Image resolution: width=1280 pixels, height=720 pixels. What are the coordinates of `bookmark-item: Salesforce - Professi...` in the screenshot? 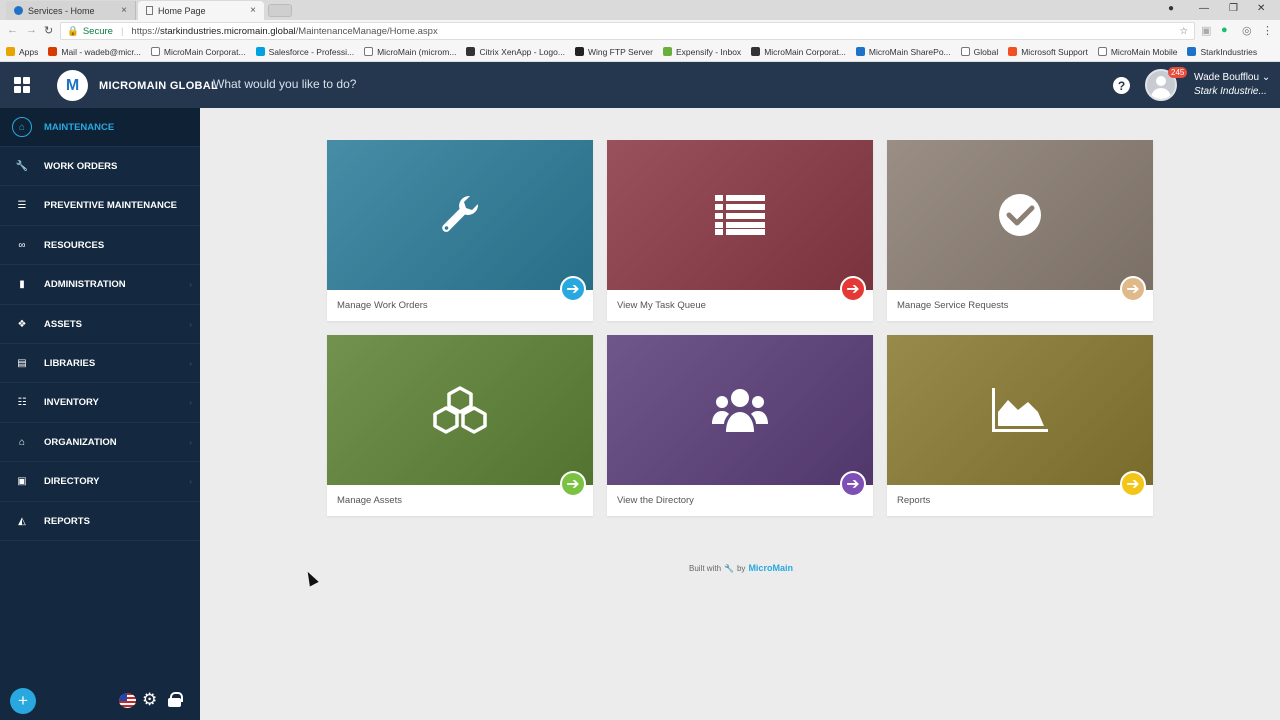 It's located at (304, 52).